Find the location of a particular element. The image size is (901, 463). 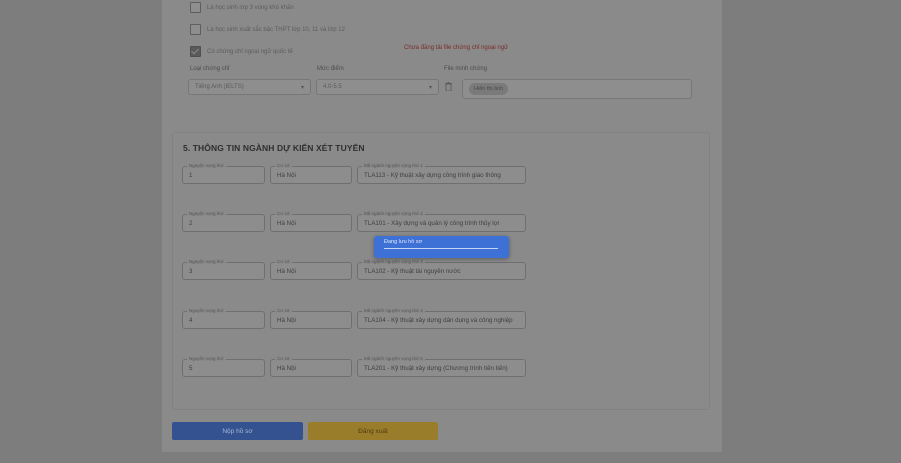

score-select: 4.0-5.5 ▾ is located at coordinates (377, 87).